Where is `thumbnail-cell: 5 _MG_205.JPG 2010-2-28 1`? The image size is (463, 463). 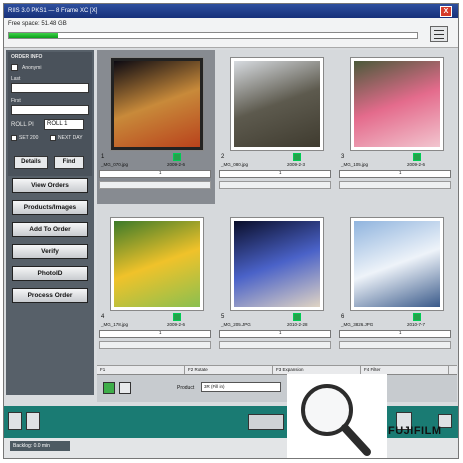
thumbnail-cell: 5 _MG_205.JPG 2010-2-28 1 is located at coordinates (276, 287).